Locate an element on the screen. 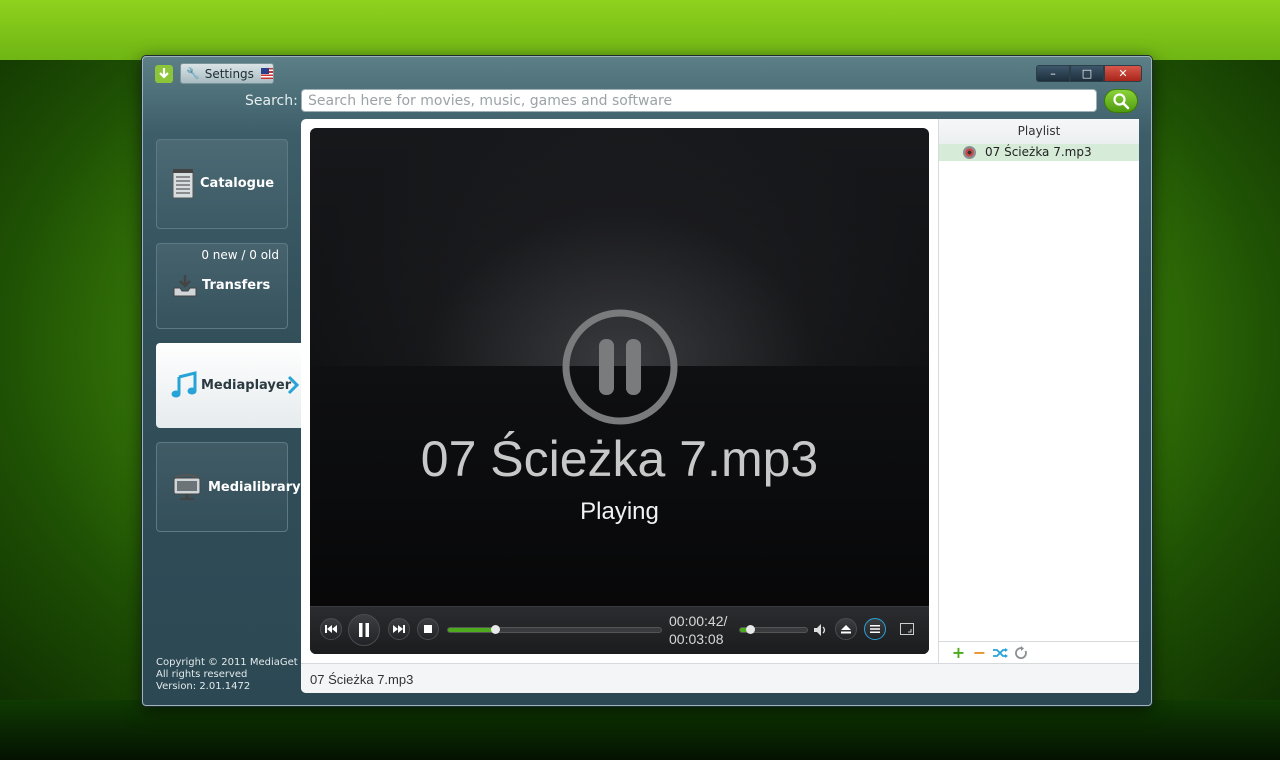  volume-slider is located at coordinates (773, 629).